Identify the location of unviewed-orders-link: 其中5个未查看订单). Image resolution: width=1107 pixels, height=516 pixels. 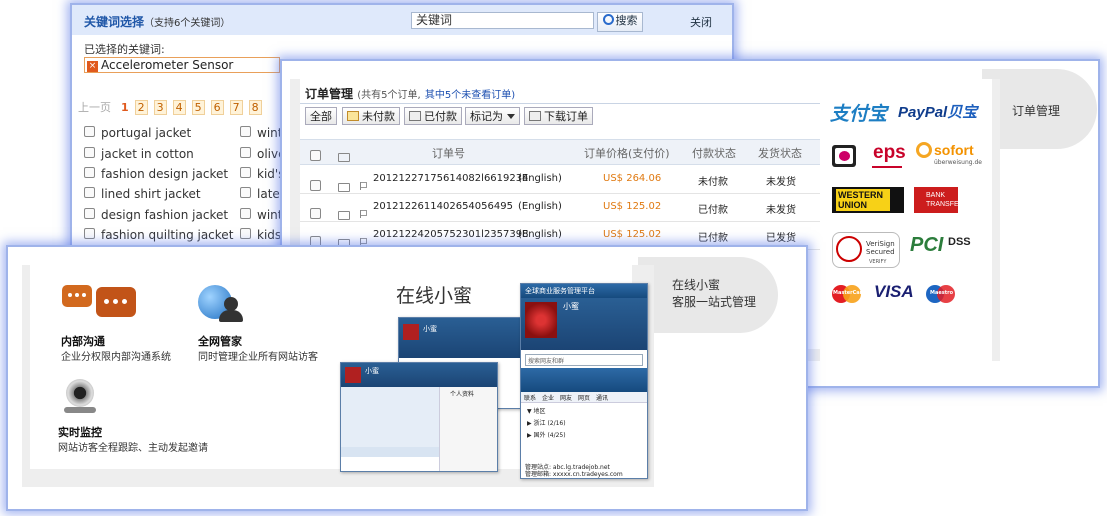
(470, 95).